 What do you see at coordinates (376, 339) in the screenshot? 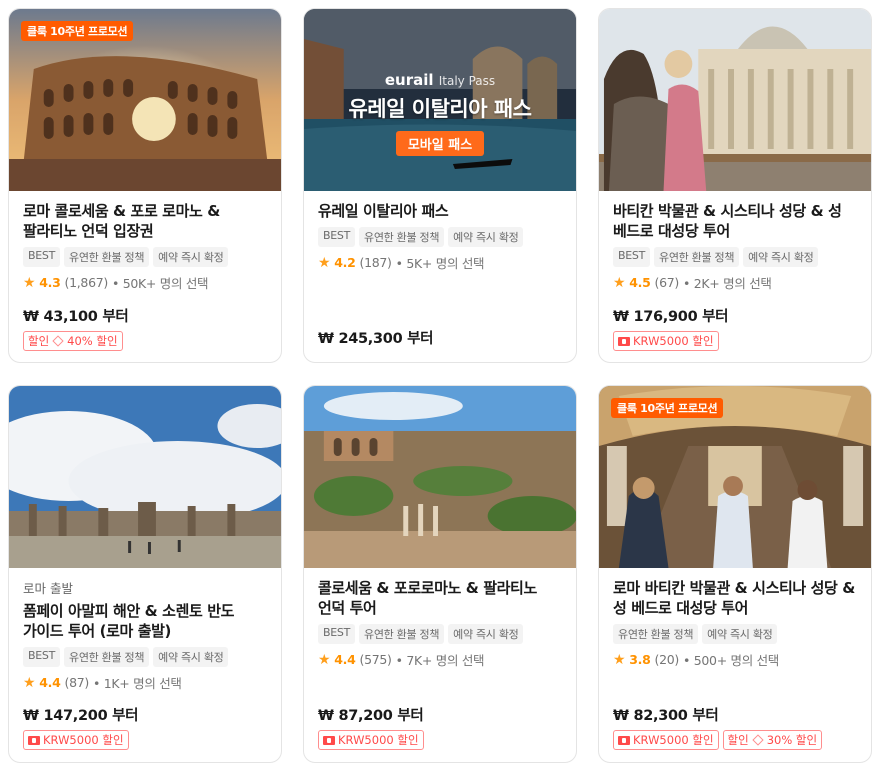
I see `price: ₩ 245,300 부터` at bounding box center [376, 339].